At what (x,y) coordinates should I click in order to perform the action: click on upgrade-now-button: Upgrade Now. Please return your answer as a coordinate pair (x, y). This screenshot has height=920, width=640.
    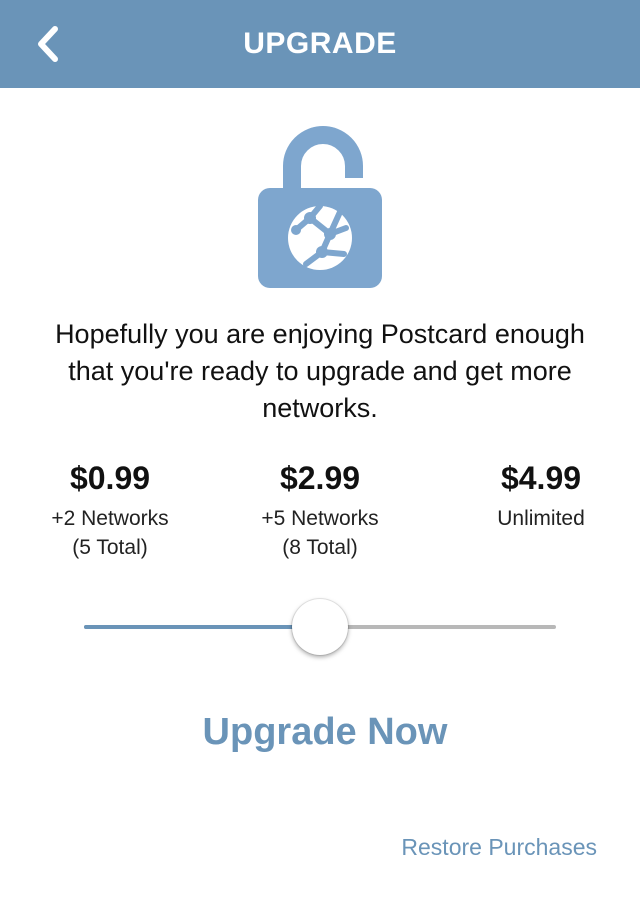
    Looking at the image, I should click on (325, 732).